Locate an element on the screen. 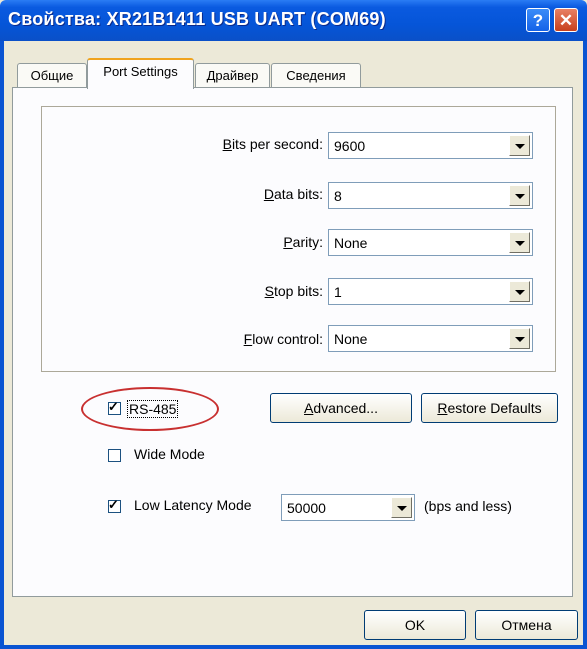 The image size is (587, 649). tab-label: Port Settings is located at coordinates (140, 71).